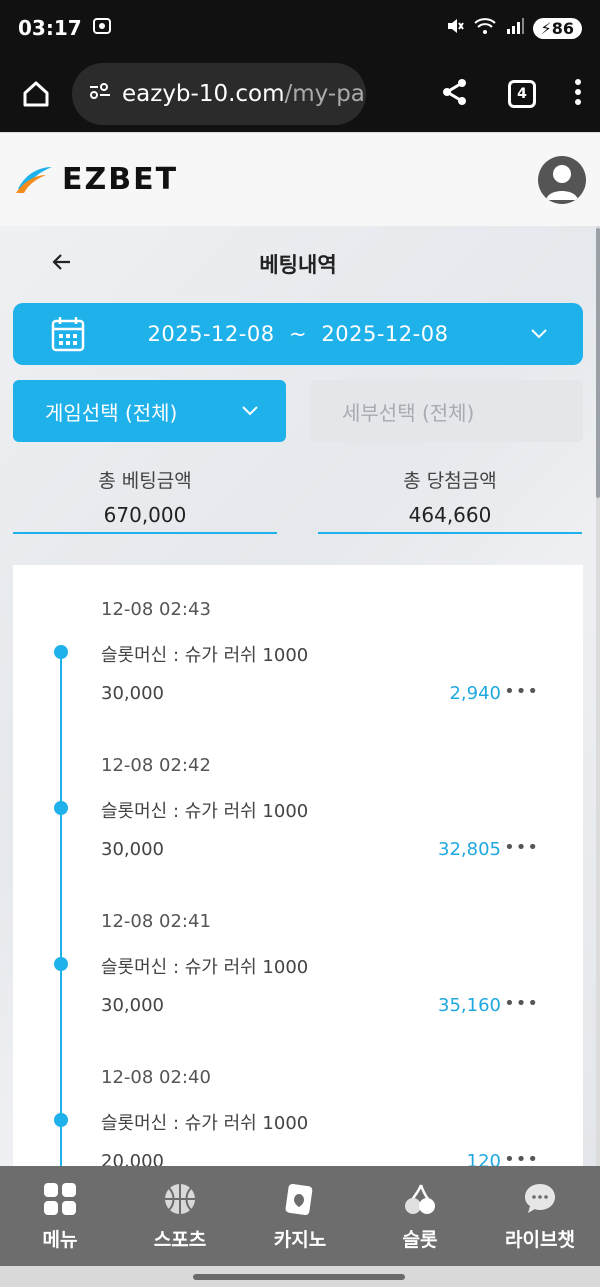 The height and width of the screenshot is (1287, 600). Describe the element at coordinates (300, 1239) in the screenshot. I see `nav-label: 카지노` at that location.